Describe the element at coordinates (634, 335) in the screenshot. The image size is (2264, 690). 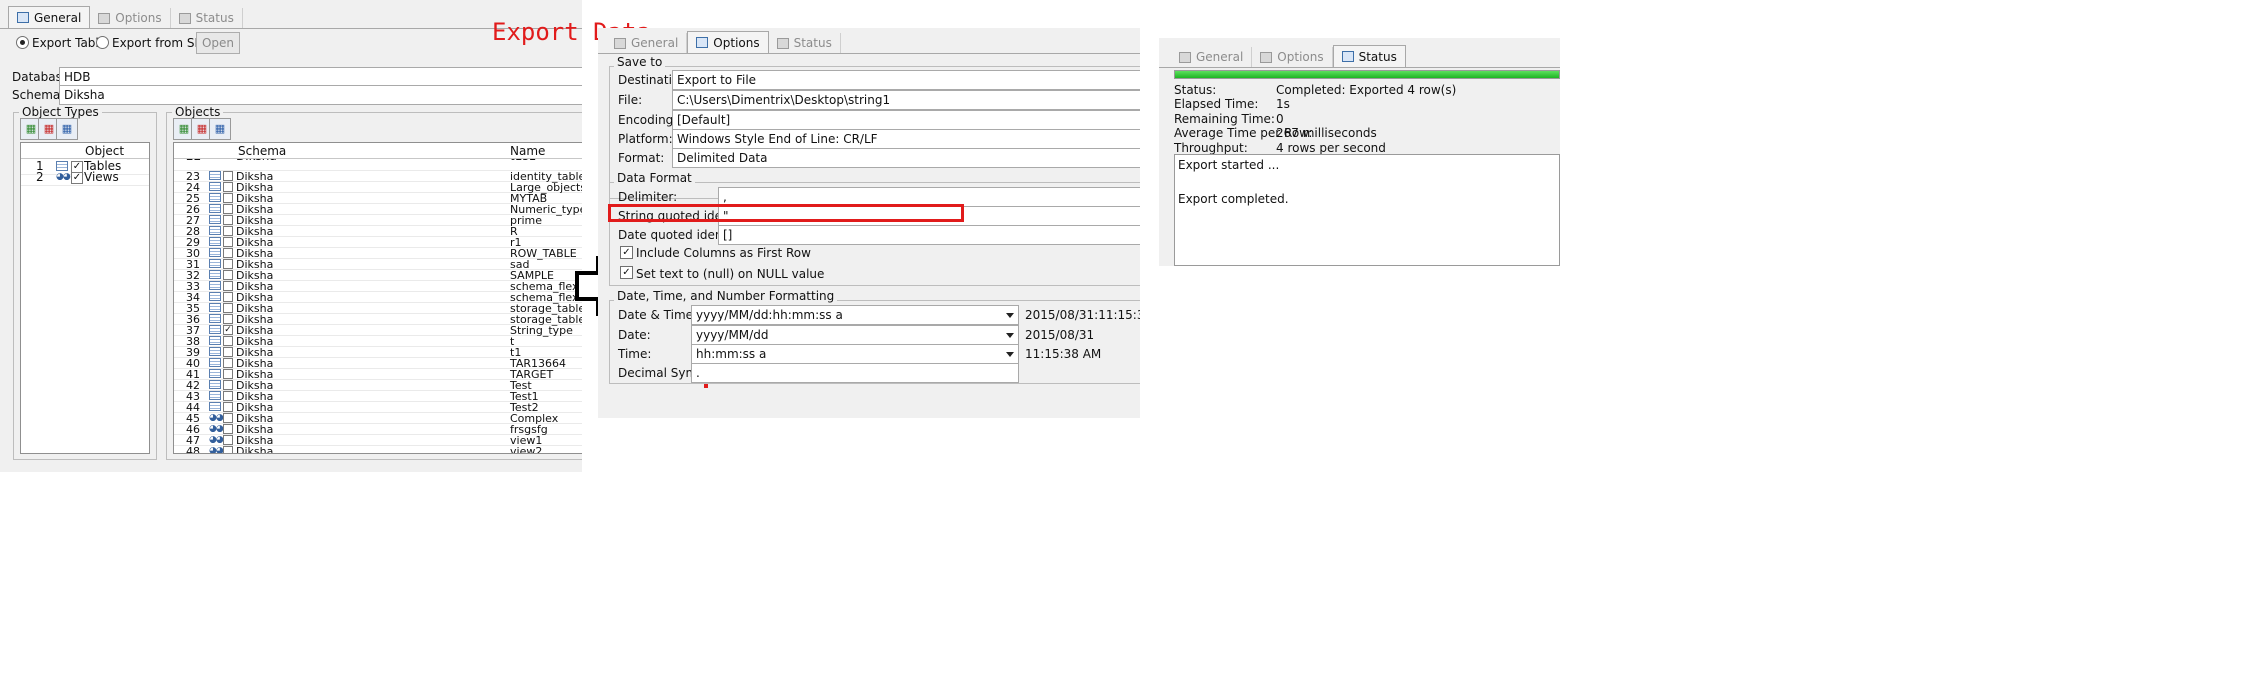
I see `date-label: Date:` at that location.